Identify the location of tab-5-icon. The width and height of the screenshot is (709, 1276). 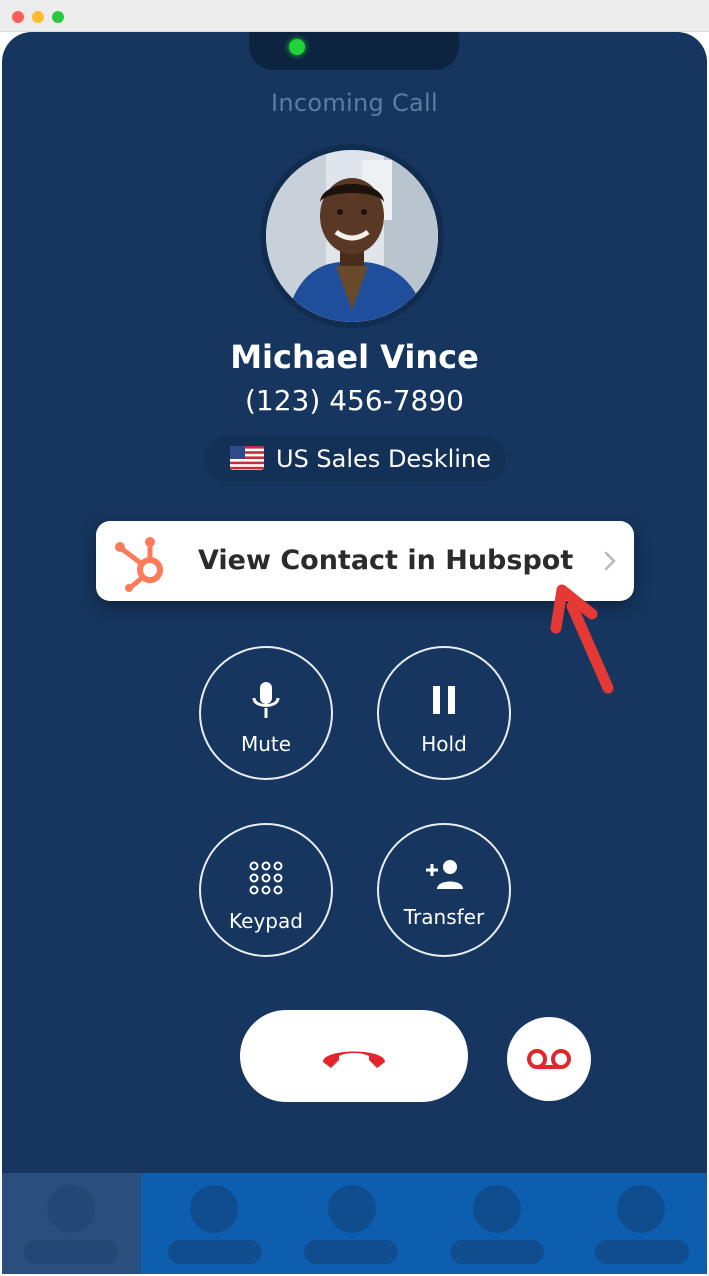
(641, 1209).